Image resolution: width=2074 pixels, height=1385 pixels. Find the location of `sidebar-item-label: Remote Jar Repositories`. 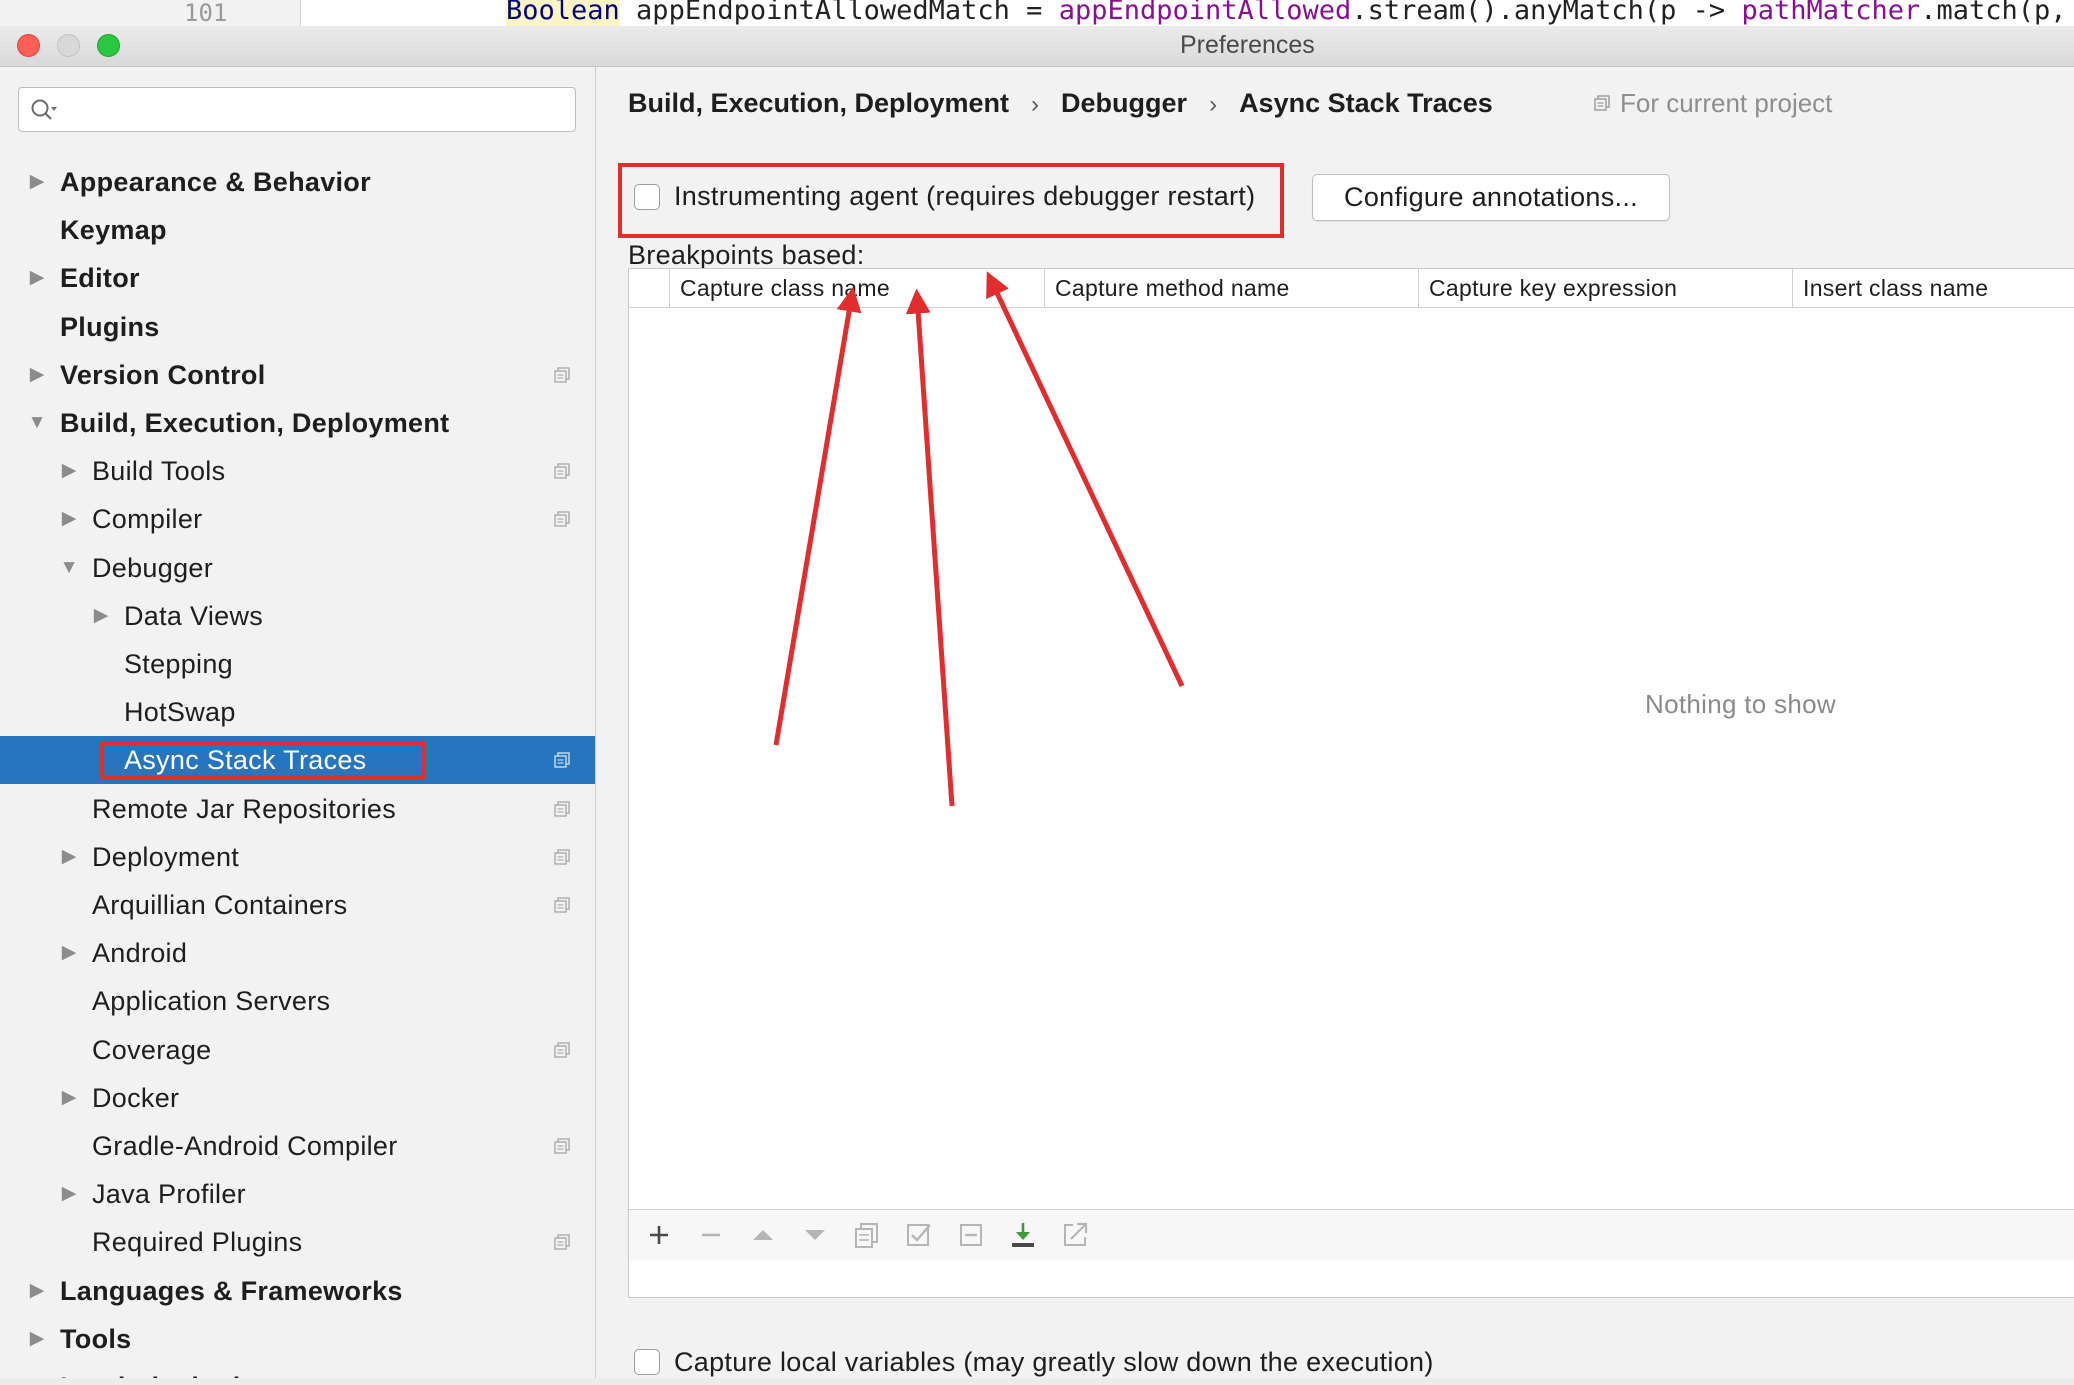

sidebar-item-label: Remote Jar Repositories is located at coordinates (244, 809).